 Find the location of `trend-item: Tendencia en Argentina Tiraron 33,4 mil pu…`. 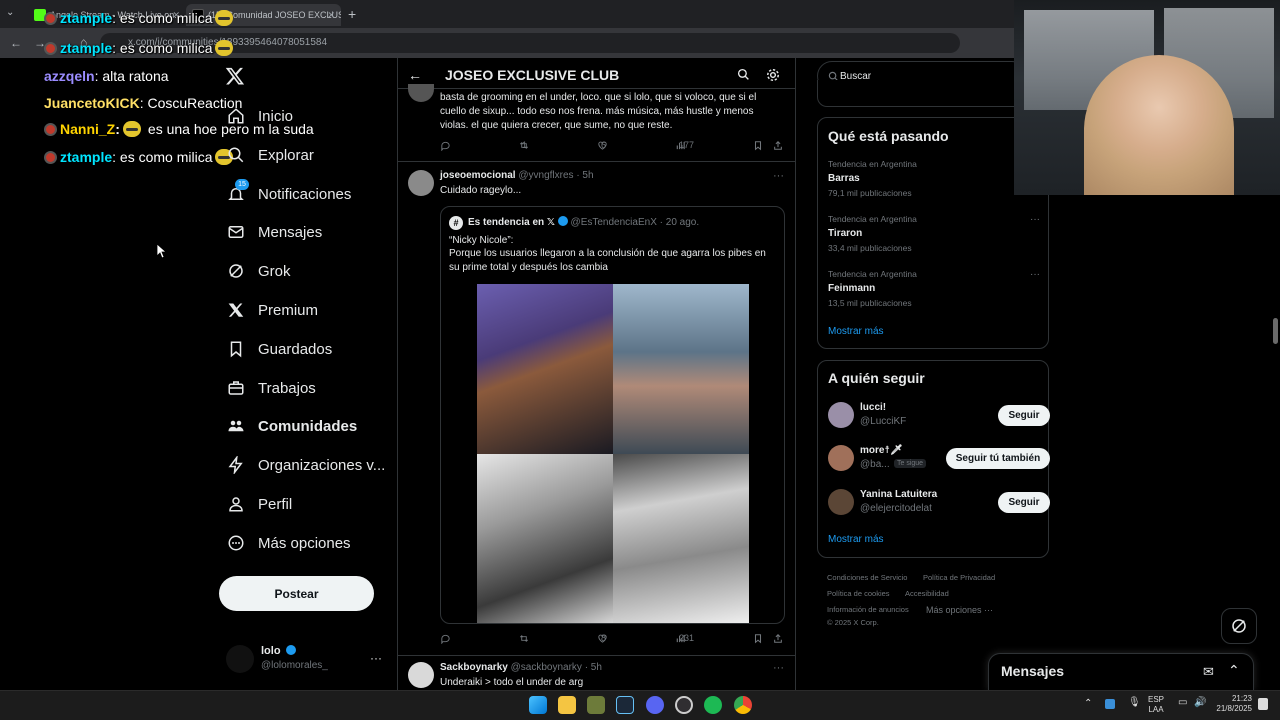

trend-item: Tendencia en Argentina Tiraron 33,4 mil pu… is located at coordinates (934, 233).